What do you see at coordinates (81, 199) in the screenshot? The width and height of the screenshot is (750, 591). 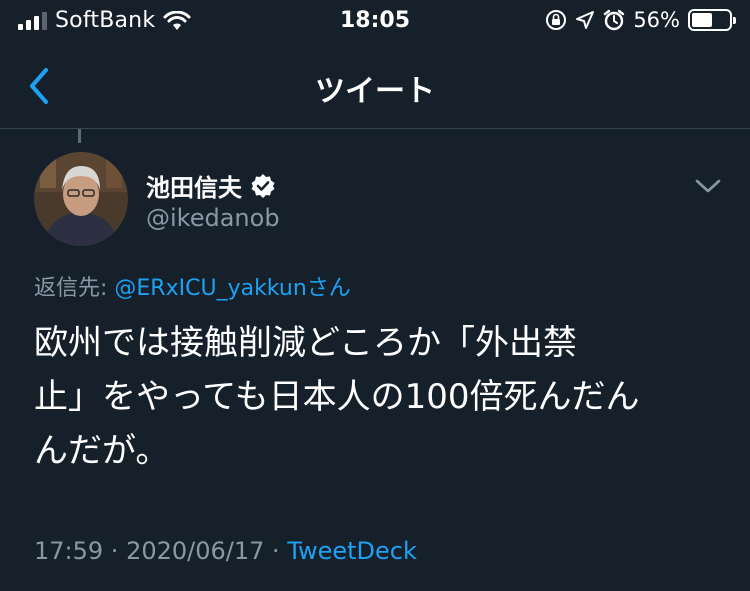 I see `avatar` at bounding box center [81, 199].